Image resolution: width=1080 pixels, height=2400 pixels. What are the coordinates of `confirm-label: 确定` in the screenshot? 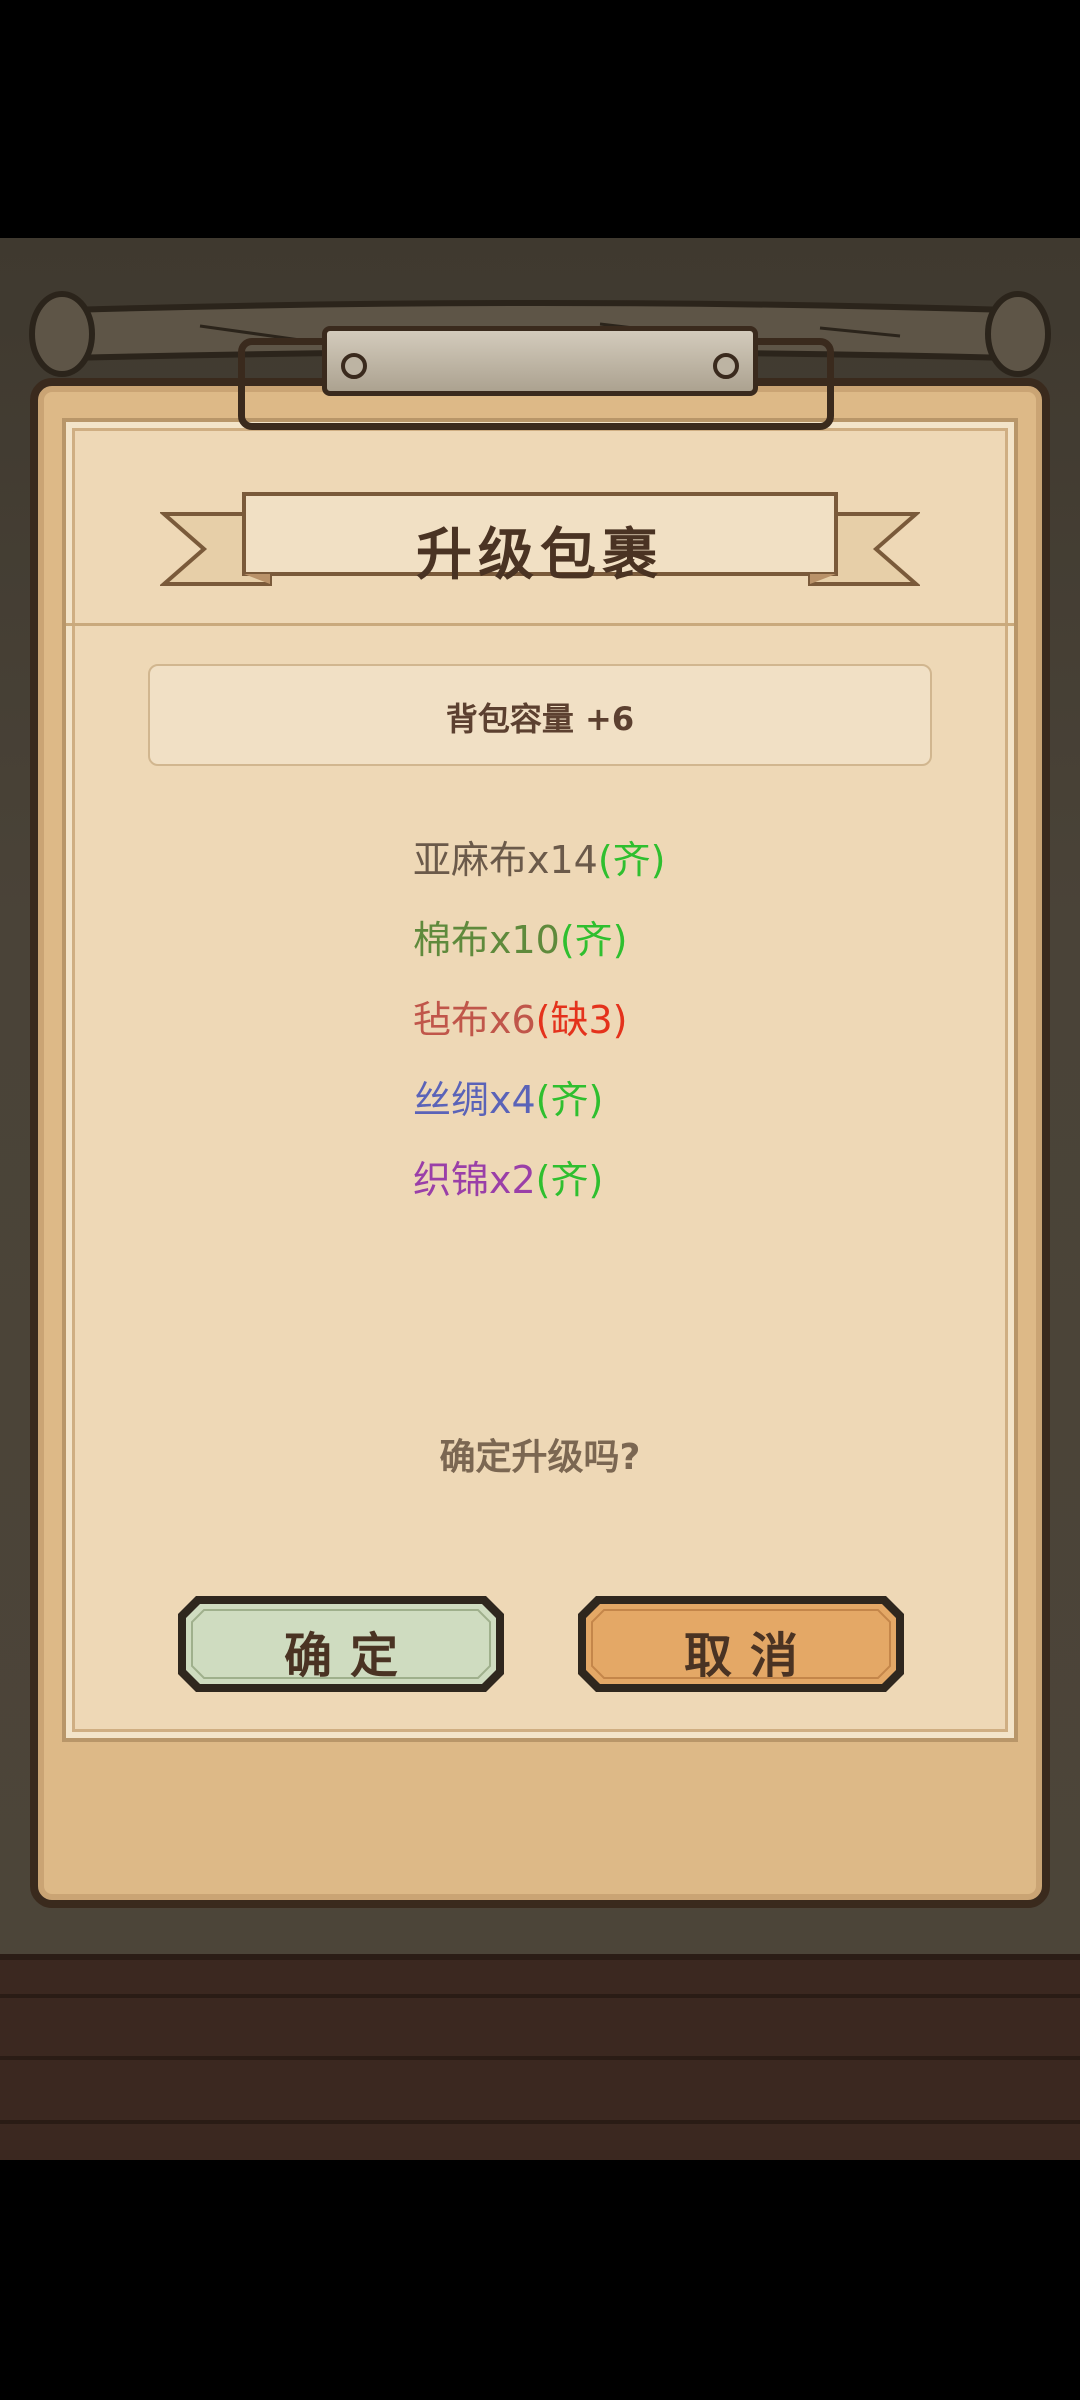 It's located at (349, 1656).